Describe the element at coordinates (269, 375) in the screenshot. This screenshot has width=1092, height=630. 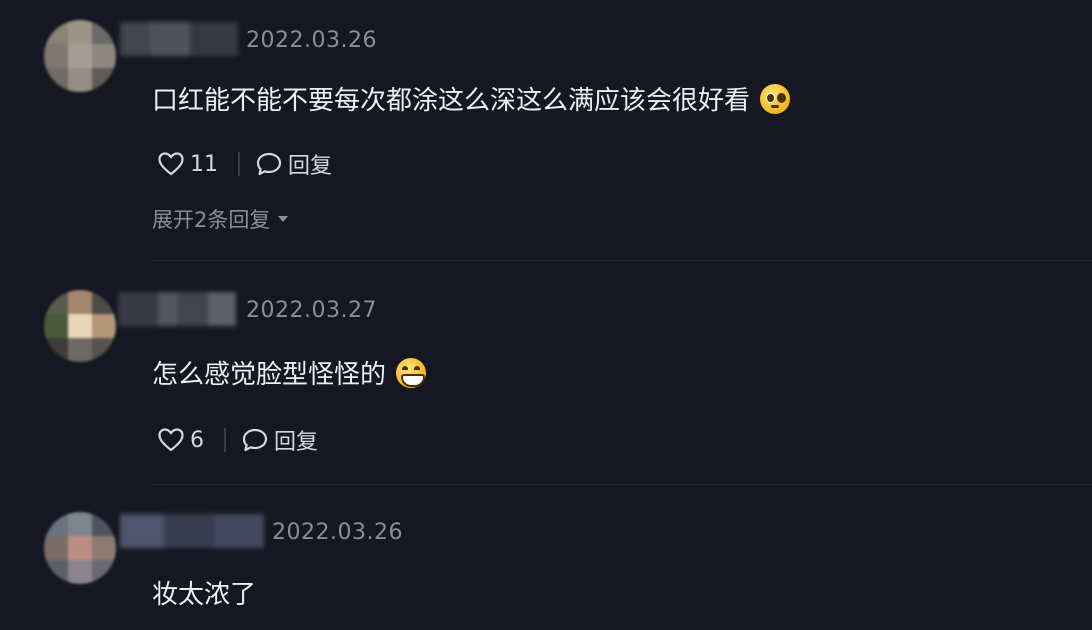
I see `comment-body: 怎么感觉脸型怪怪的` at that location.